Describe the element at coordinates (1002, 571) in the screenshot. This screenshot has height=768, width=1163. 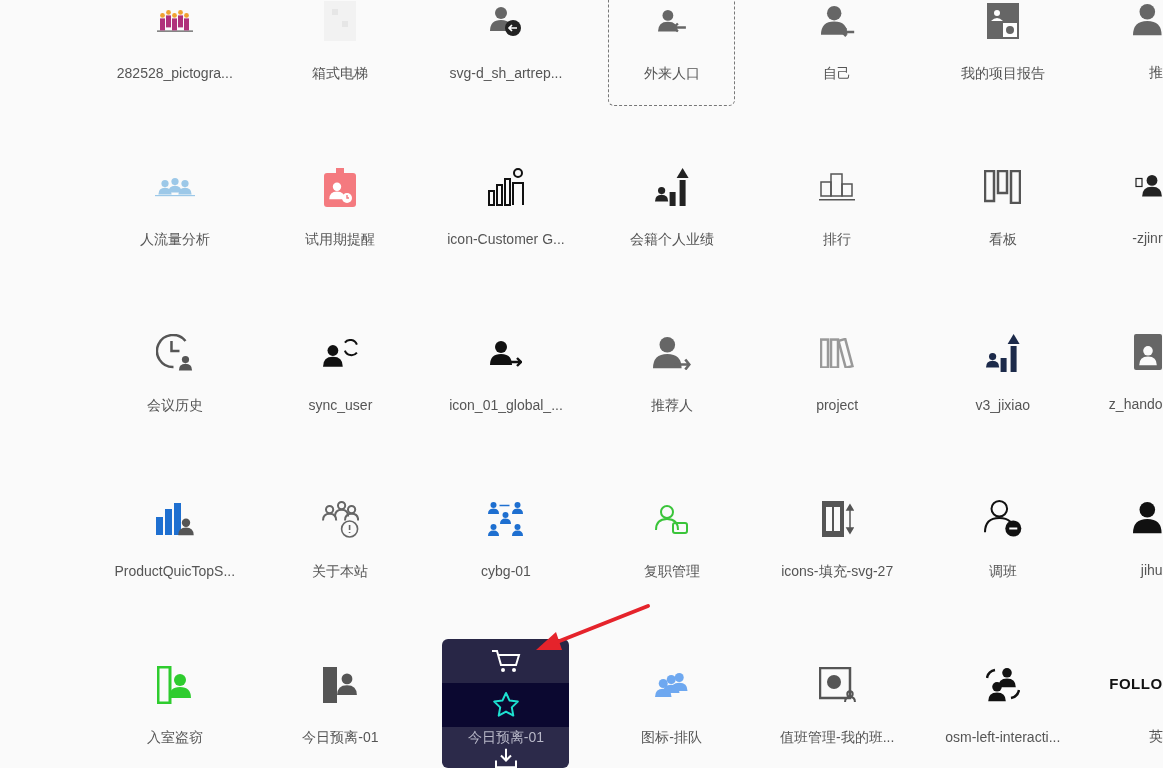
I see `icon-name: 调班` at that location.